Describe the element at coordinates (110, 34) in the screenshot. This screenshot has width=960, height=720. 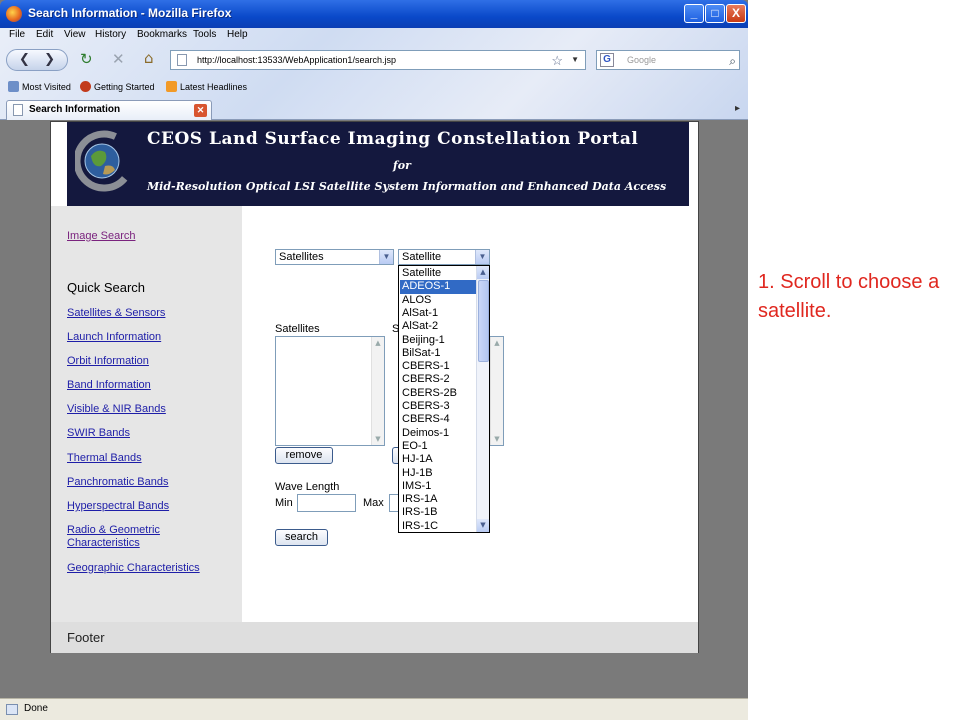
I see `menu-history: History` at that location.